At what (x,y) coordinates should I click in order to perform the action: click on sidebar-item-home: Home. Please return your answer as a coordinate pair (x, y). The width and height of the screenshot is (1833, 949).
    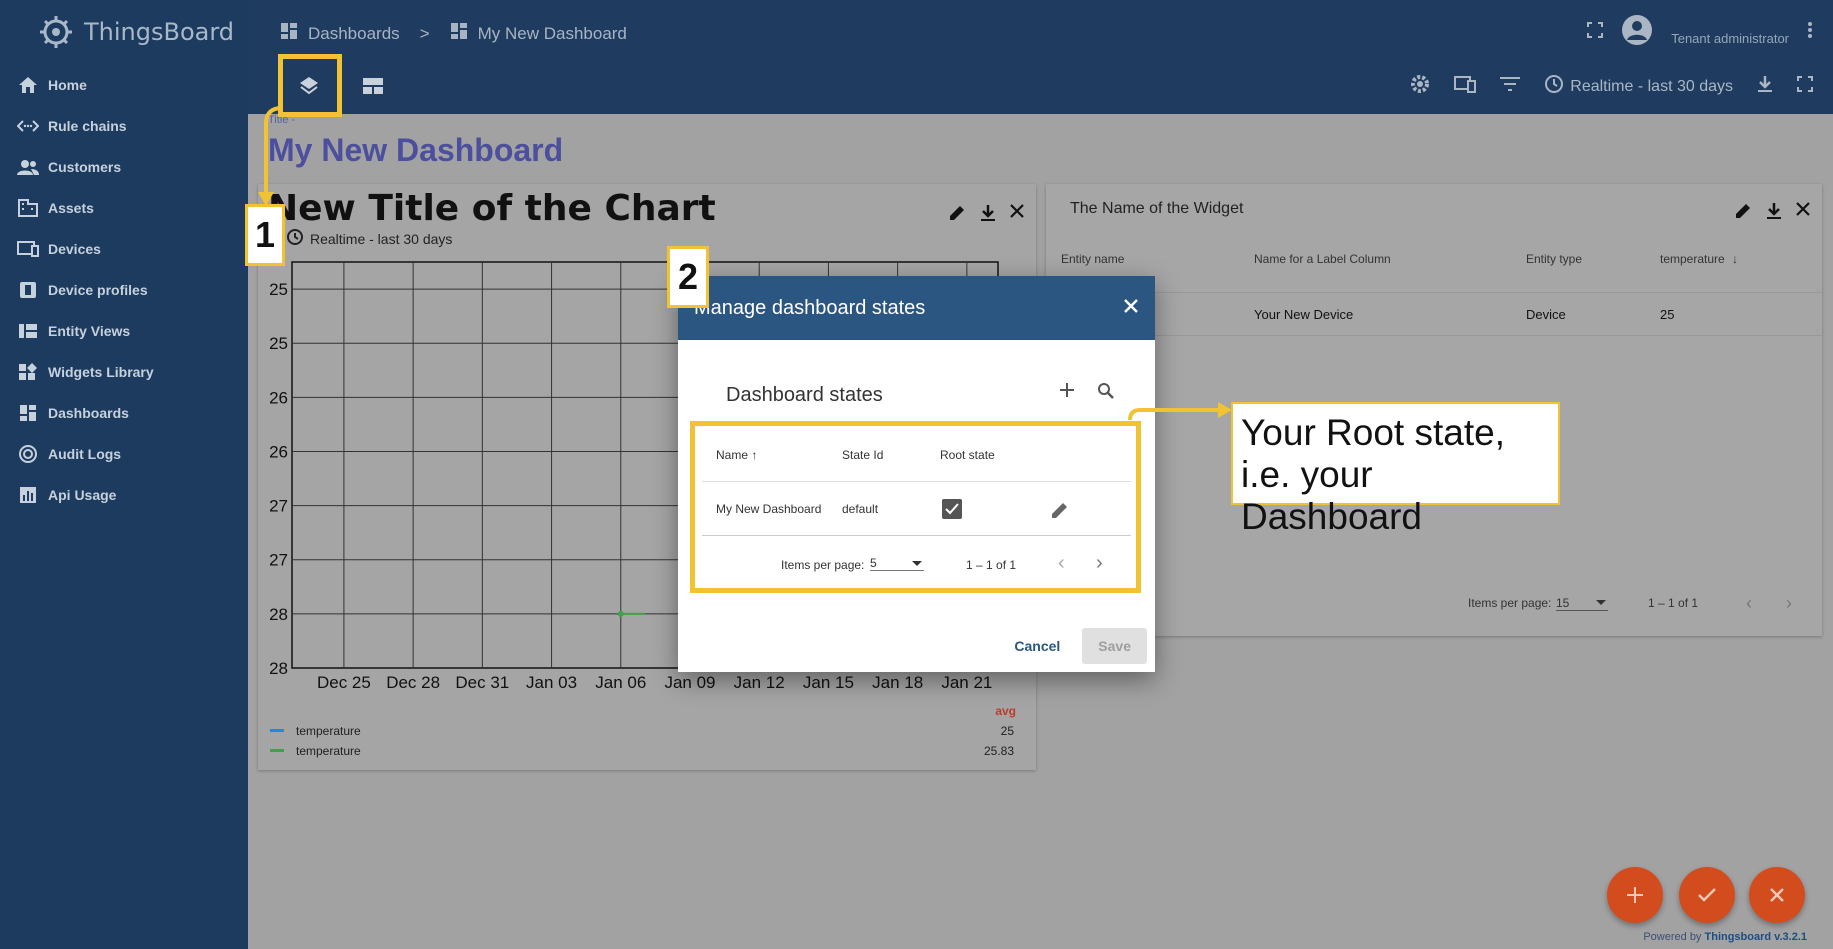
    Looking at the image, I should click on (124, 84).